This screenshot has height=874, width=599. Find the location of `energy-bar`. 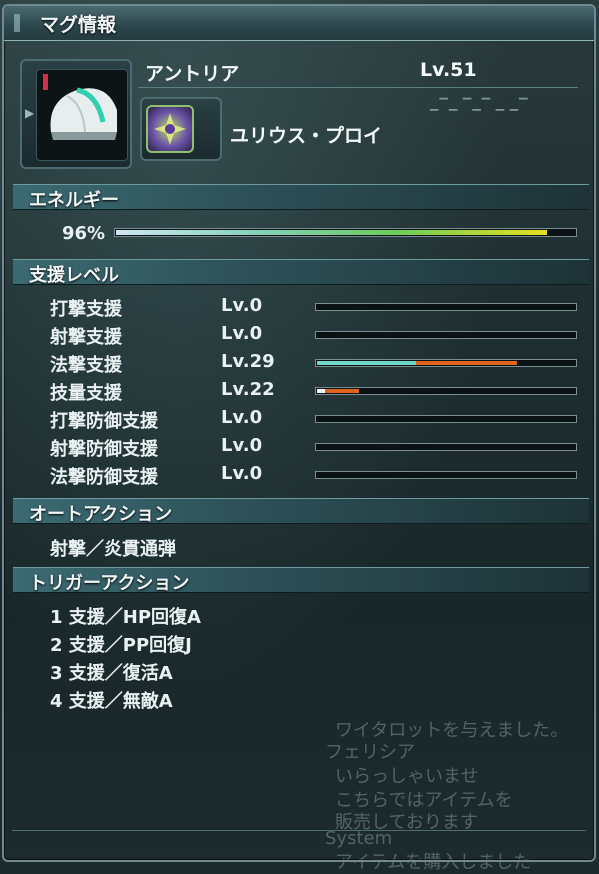

energy-bar is located at coordinates (345, 232).